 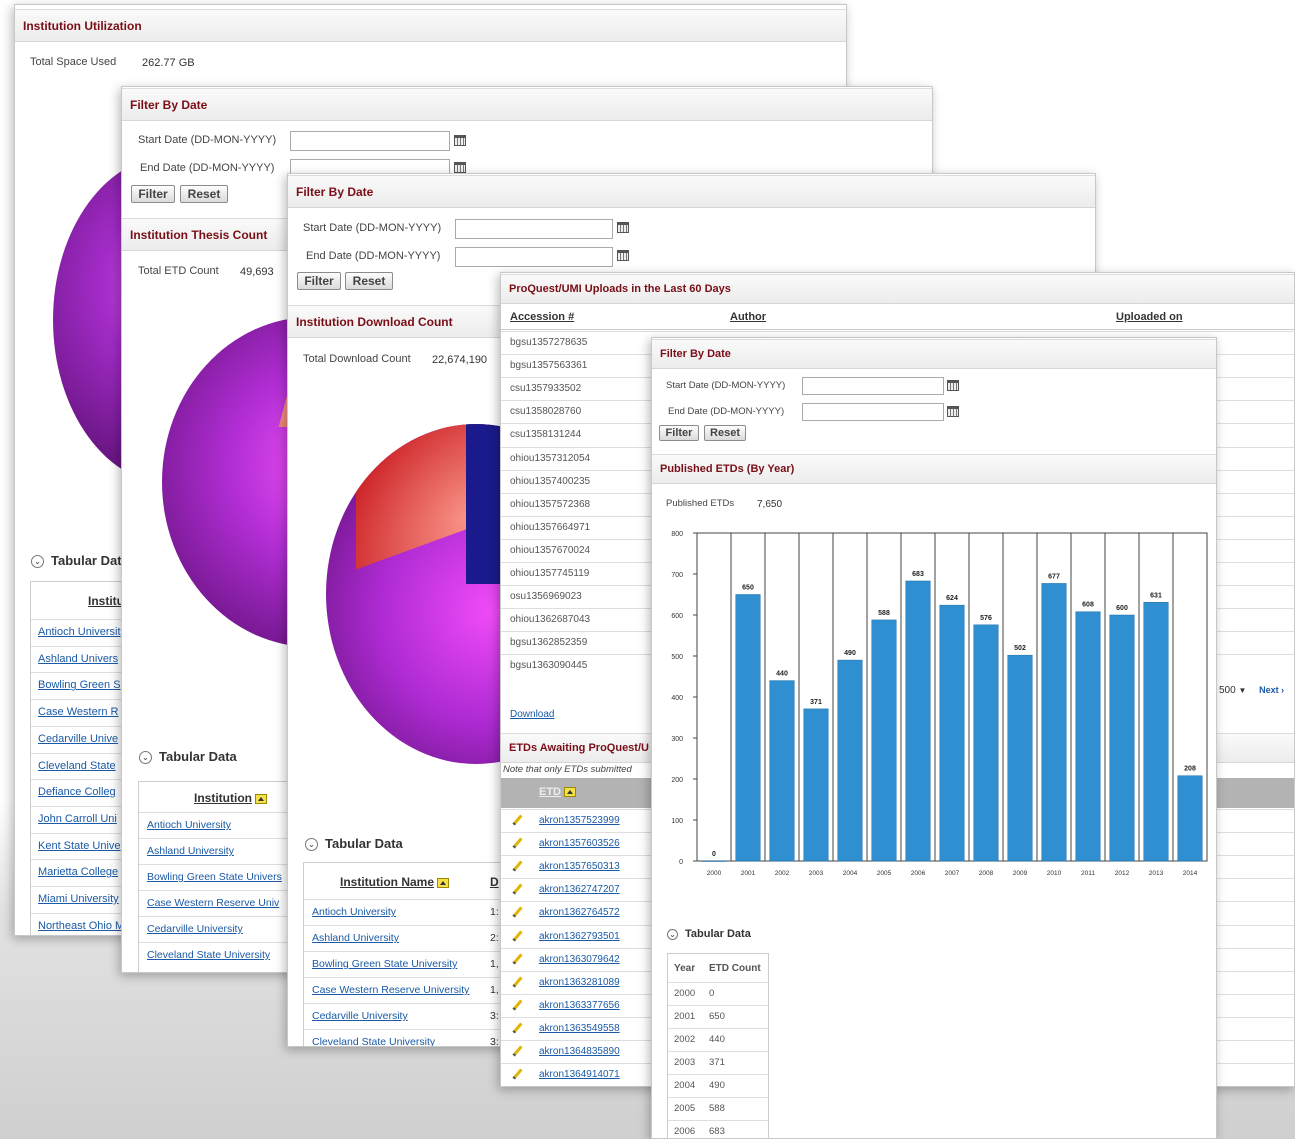 I want to click on institution-link: John Carroll Uni, so click(x=77, y=819).